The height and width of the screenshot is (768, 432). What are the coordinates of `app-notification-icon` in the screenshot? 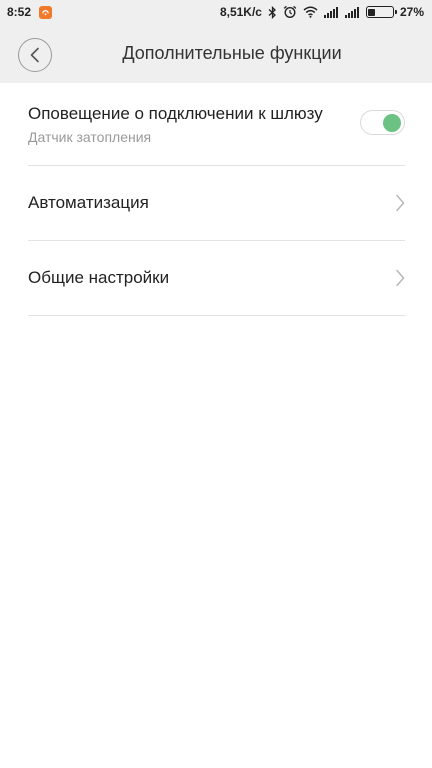 It's located at (46, 12).